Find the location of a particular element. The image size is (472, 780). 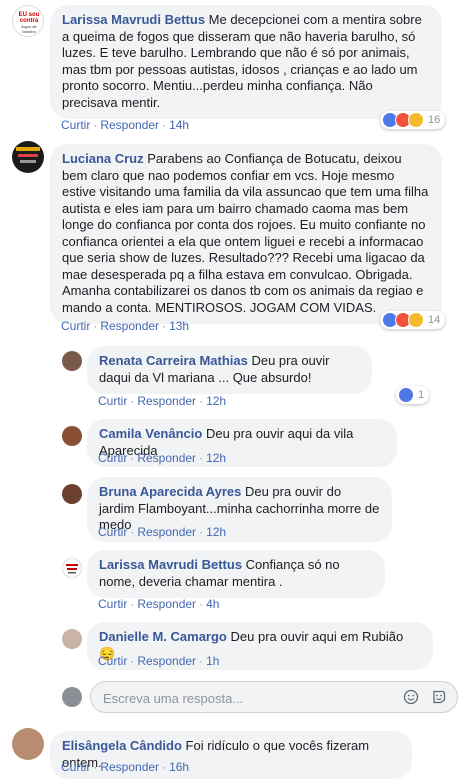

sticker-icon is located at coordinates (439, 697).